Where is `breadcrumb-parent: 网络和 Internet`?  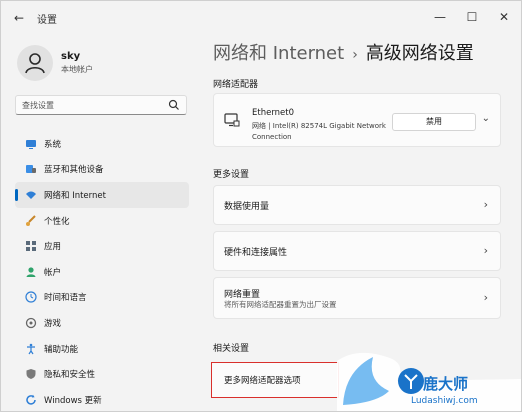 breadcrumb-parent: 网络和 Internet is located at coordinates (278, 53).